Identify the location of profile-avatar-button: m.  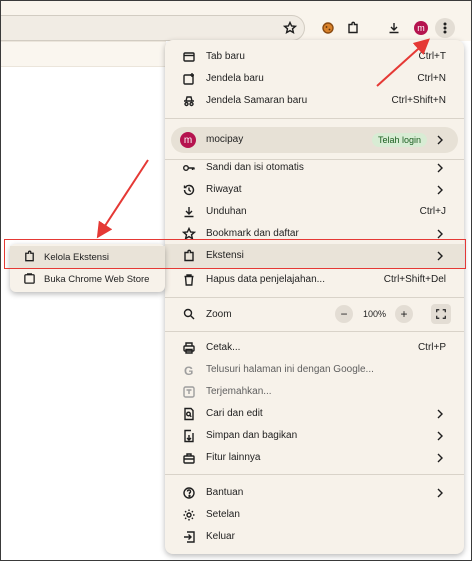
(421, 28).